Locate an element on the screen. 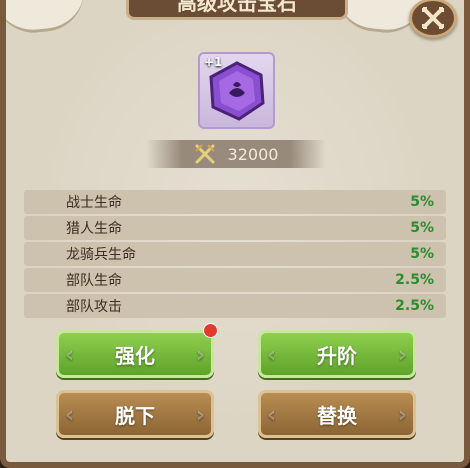  stat-row: 部队生命 2.5% is located at coordinates (235, 280).